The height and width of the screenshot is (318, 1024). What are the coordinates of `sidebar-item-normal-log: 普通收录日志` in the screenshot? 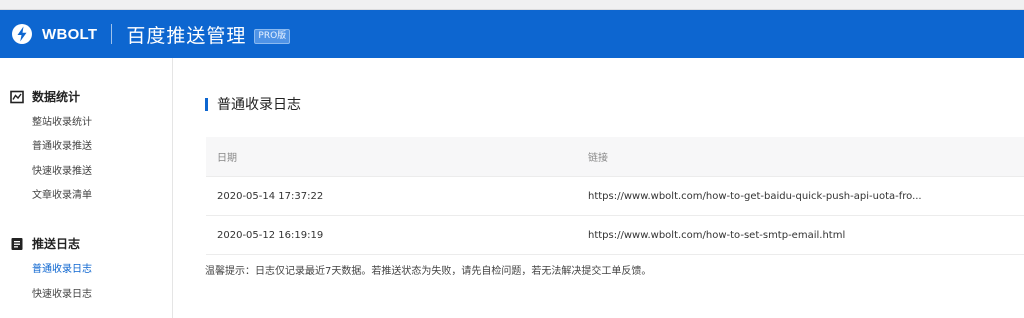 It's located at (62, 267).